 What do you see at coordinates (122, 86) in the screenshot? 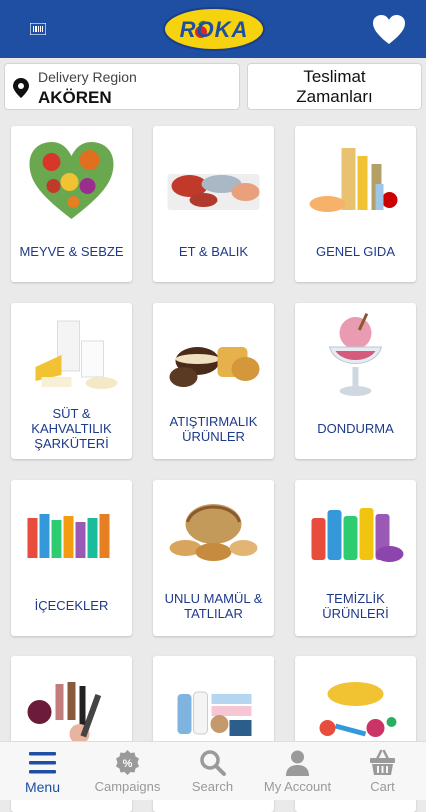
I see `delivery-region-selector: Delivery Region AKÖREN` at bounding box center [122, 86].